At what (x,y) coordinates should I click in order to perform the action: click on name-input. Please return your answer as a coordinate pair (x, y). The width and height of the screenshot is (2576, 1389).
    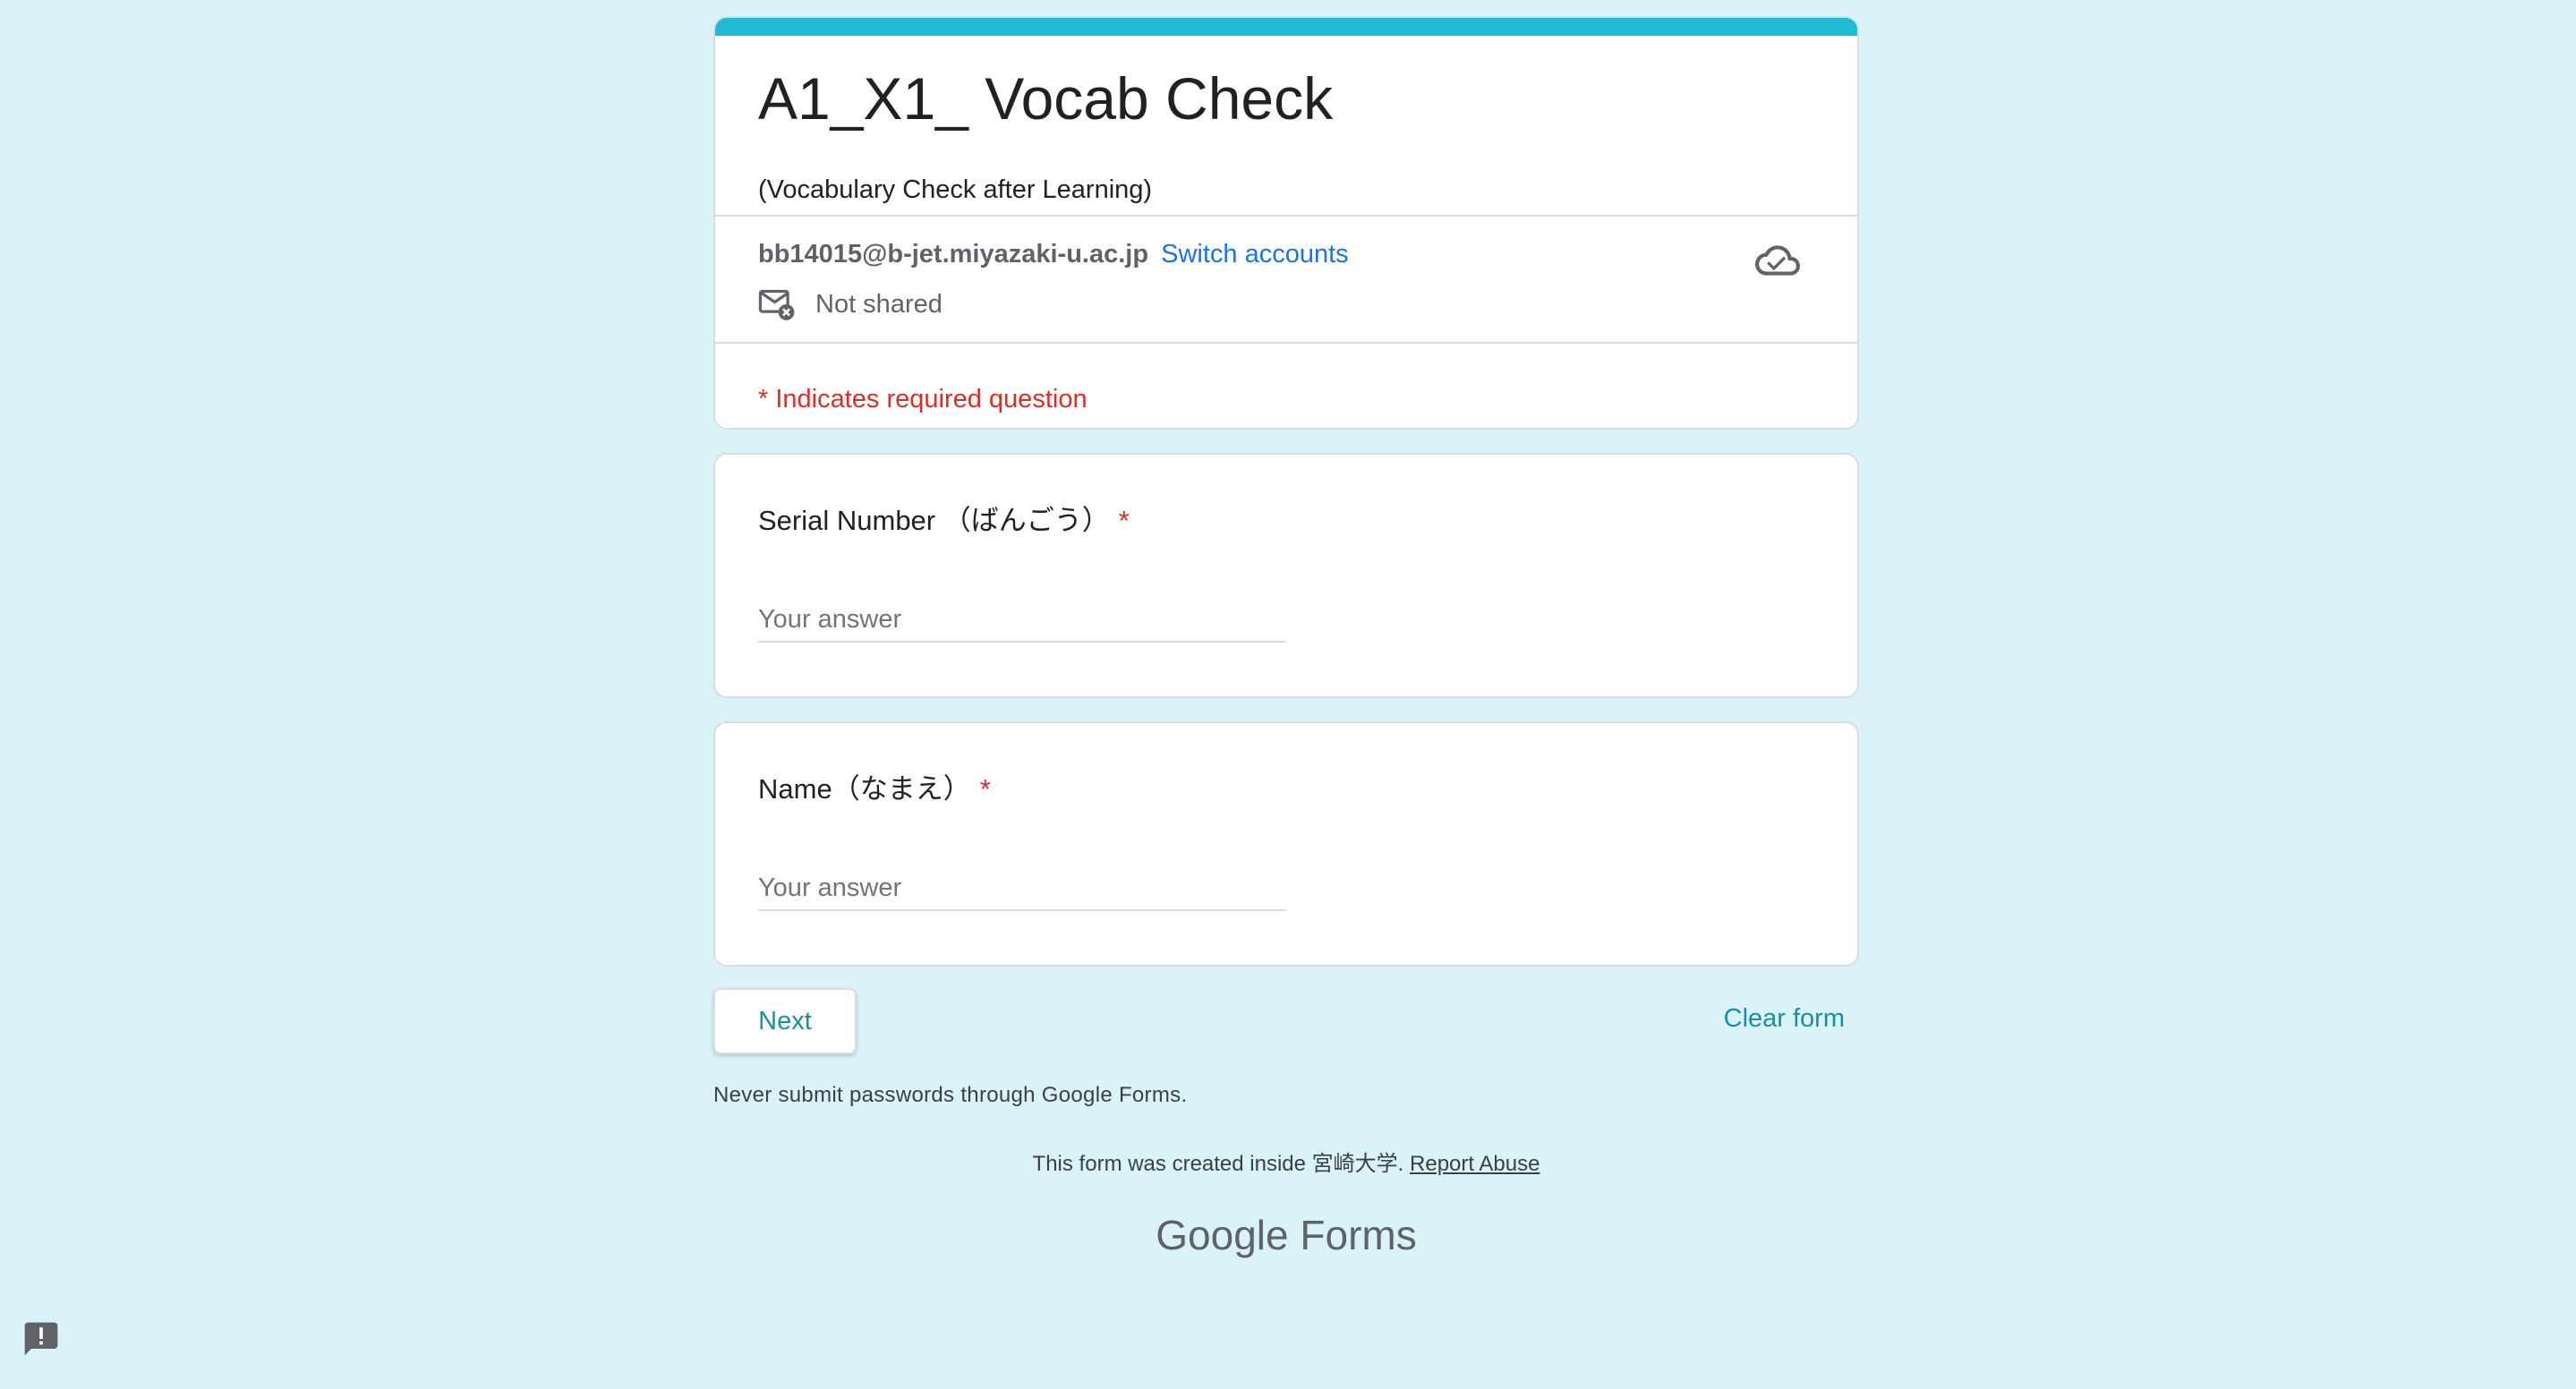
    Looking at the image, I should click on (1022, 889).